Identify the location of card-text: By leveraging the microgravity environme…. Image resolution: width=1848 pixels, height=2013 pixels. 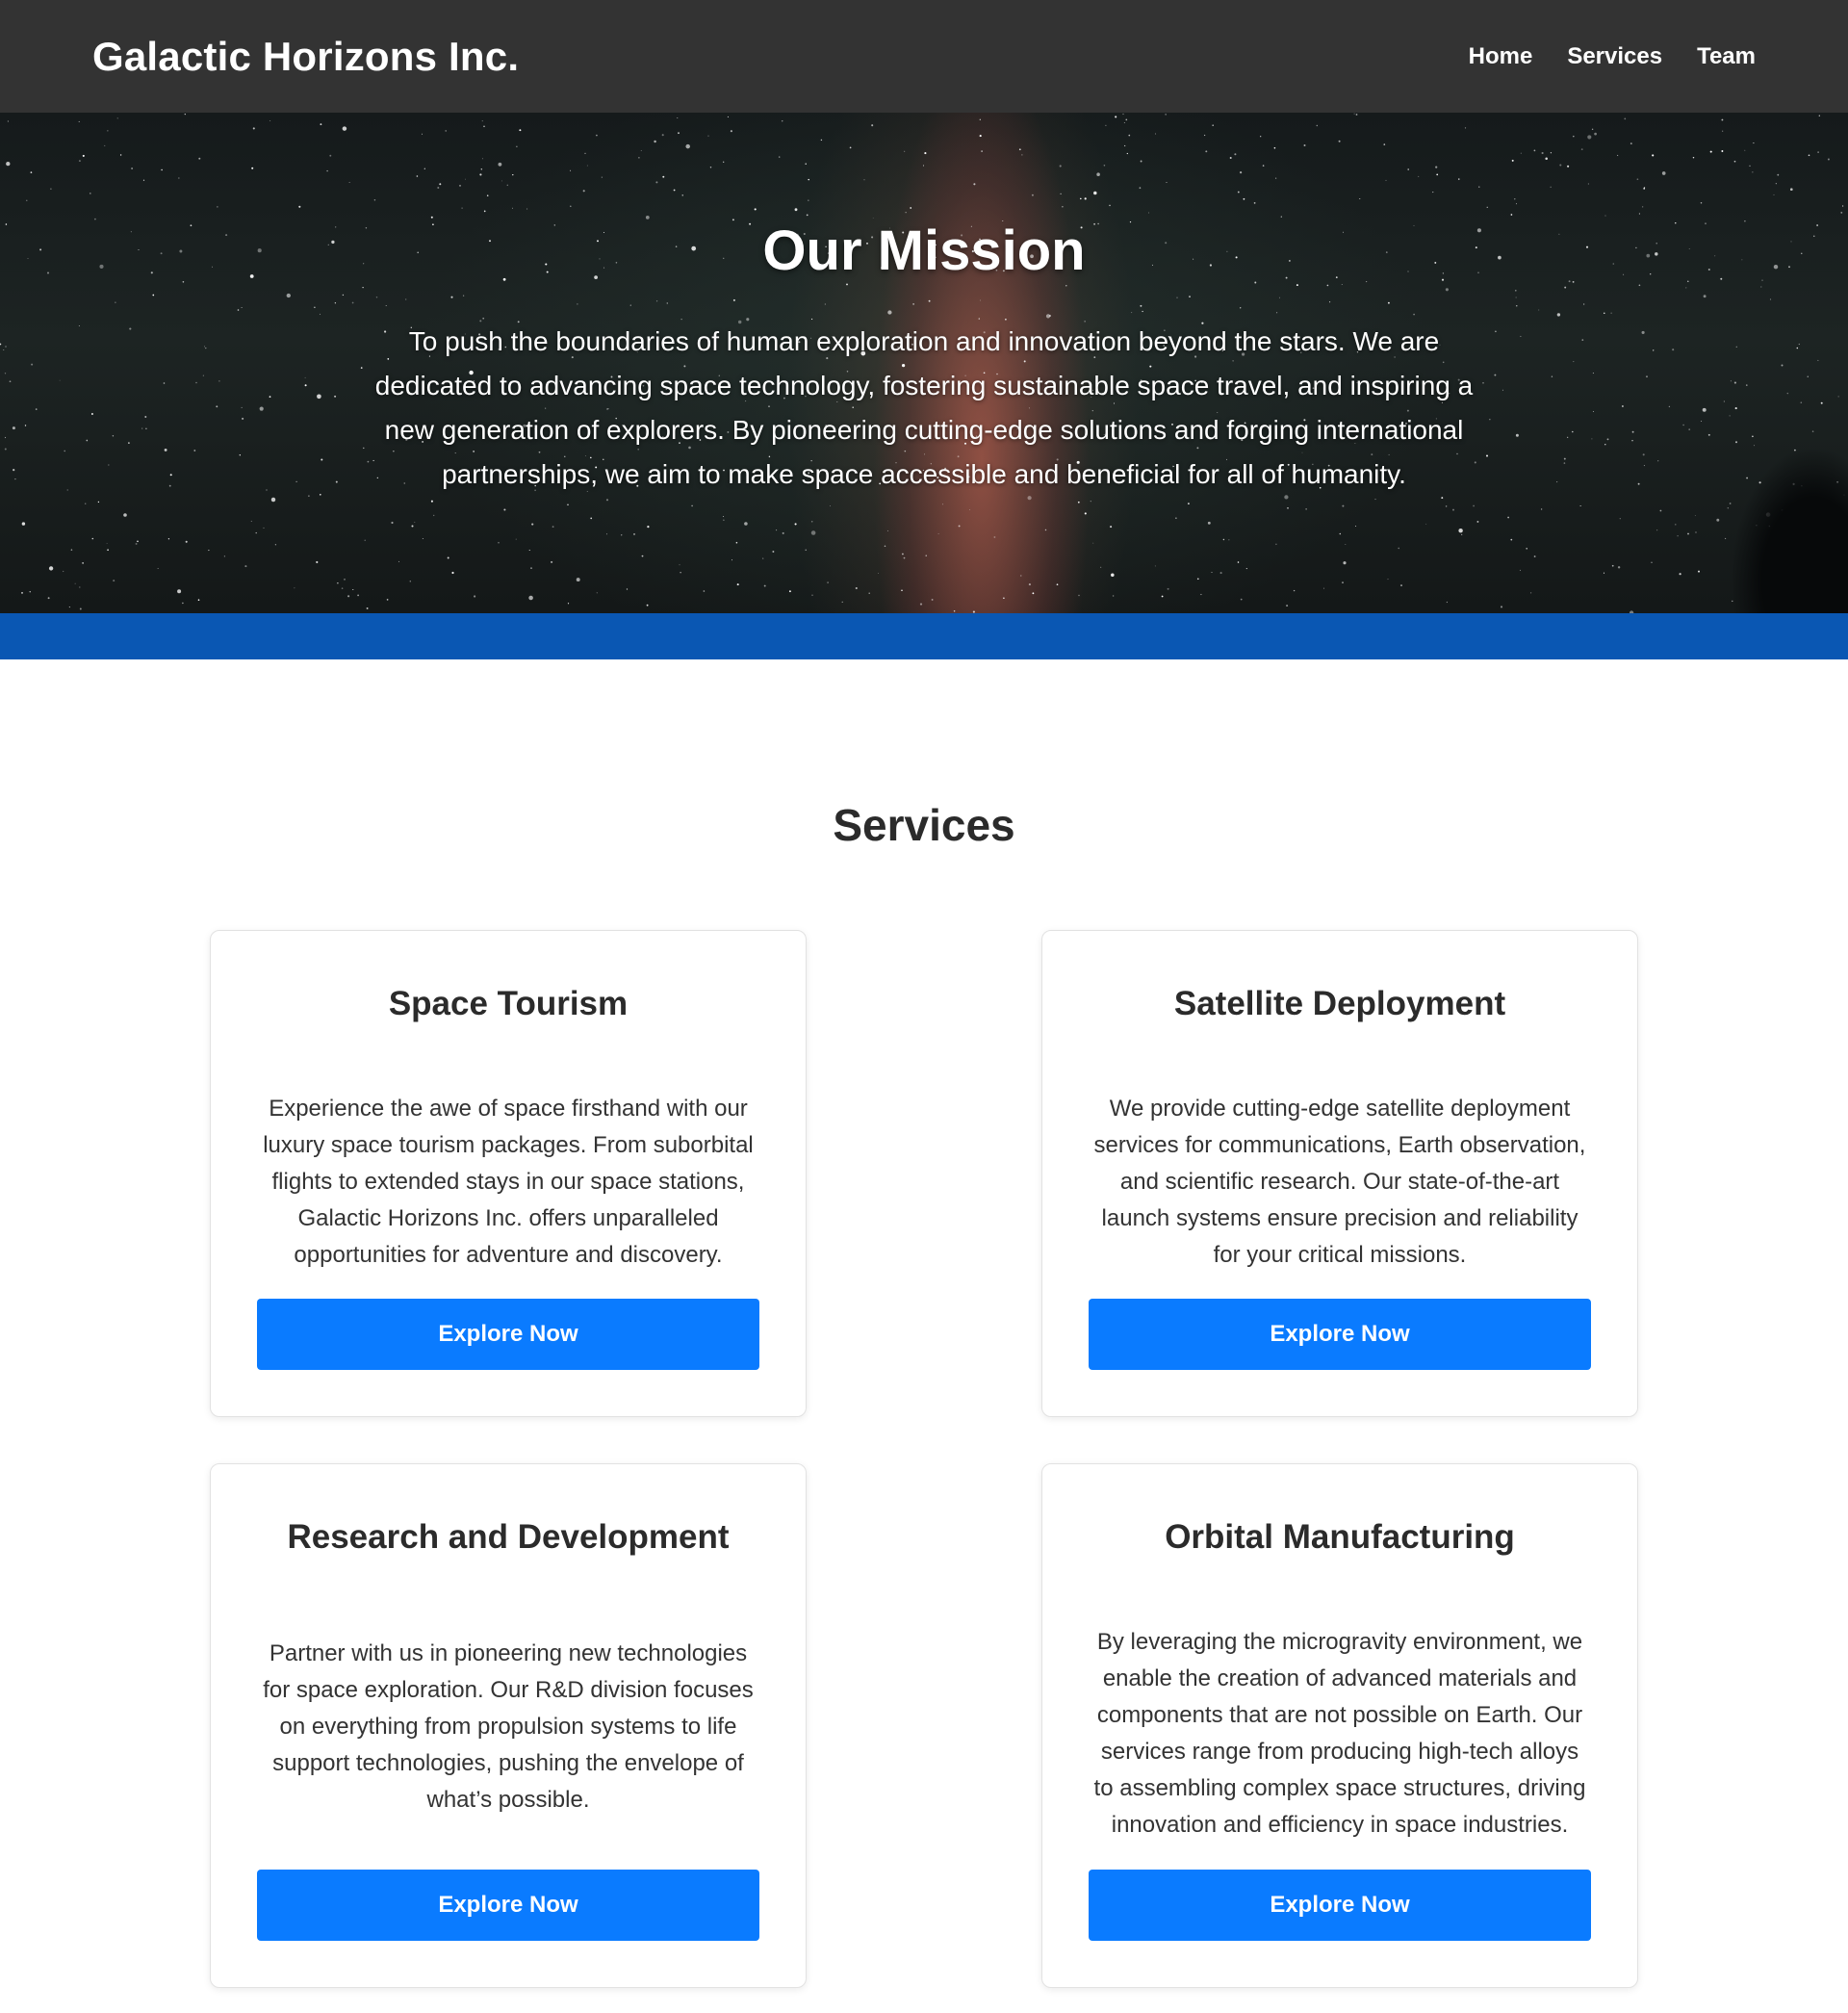
(1339, 1733).